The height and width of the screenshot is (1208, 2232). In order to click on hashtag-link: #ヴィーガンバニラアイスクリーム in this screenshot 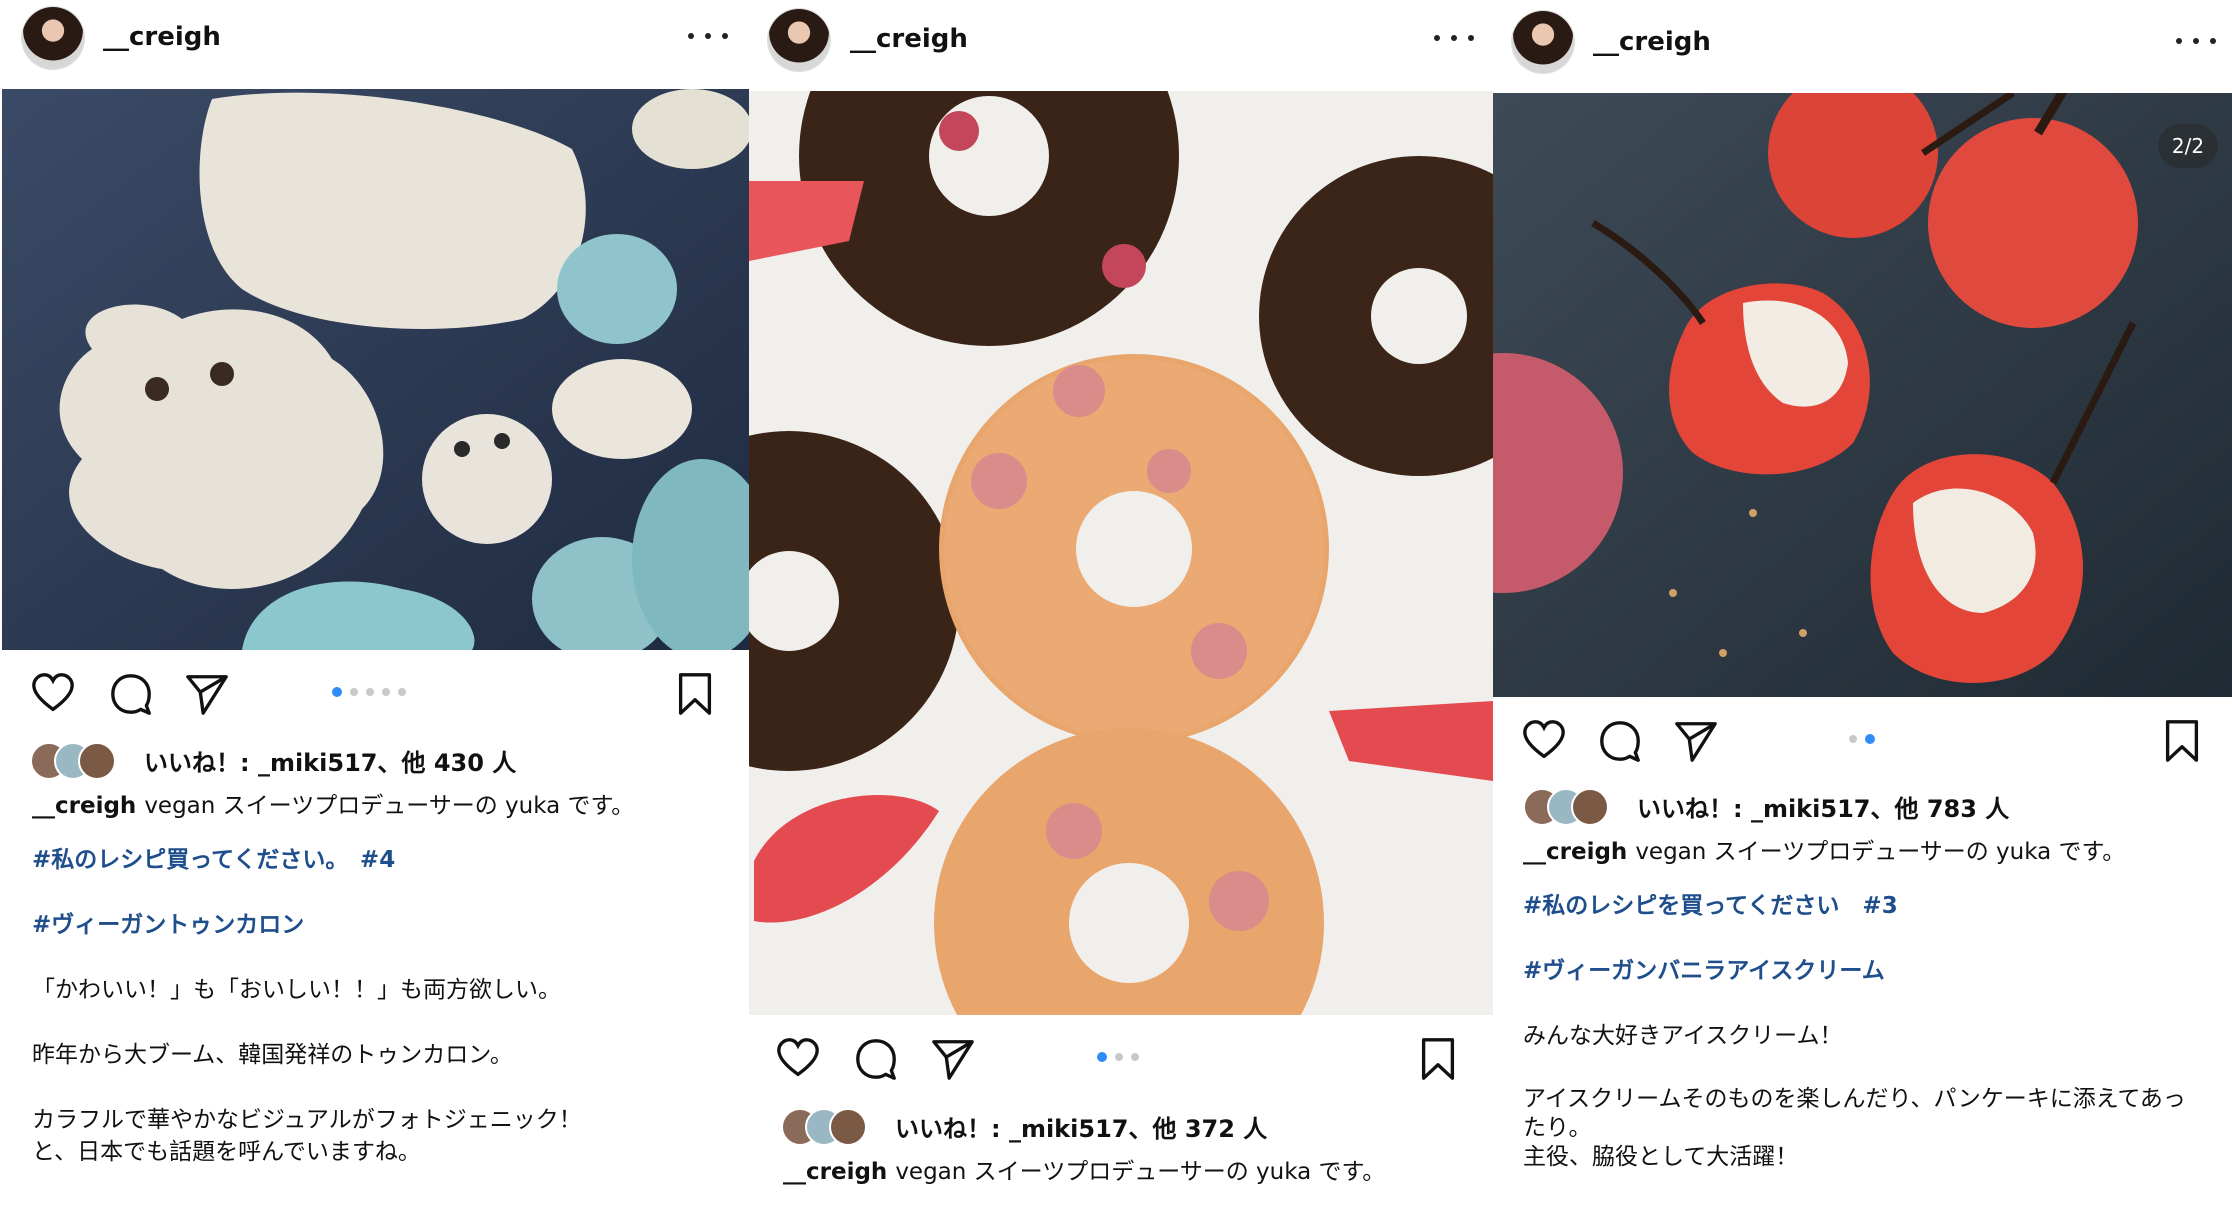, I will do `click(1704, 971)`.